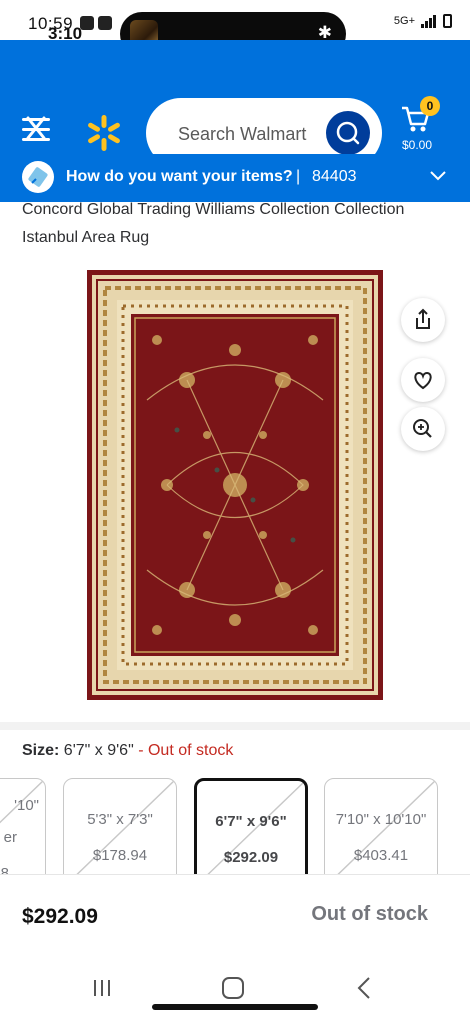 This screenshot has height=1020, width=470. Describe the element at coordinates (369, 914) in the screenshot. I see `footer-availability: Out of stock` at that location.